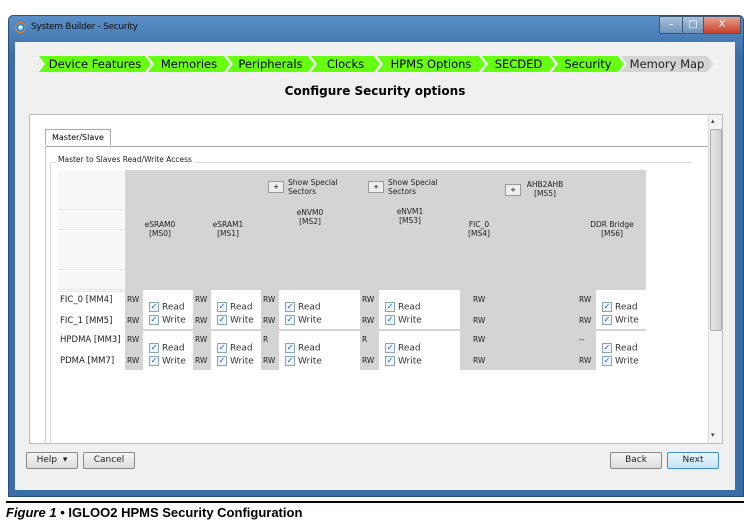 The image size is (744, 525). I want to click on cancel-button: Cancel, so click(109, 460).